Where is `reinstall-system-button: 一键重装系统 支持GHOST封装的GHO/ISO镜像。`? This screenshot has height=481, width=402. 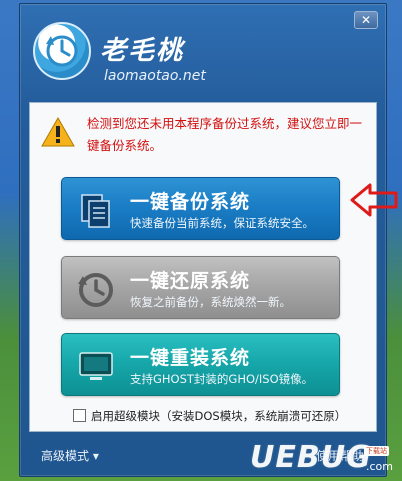
reinstall-system-button: 一键重装系统 支持GHOST封装的GHO/ISO镜像。 is located at coordinates (200, 364).